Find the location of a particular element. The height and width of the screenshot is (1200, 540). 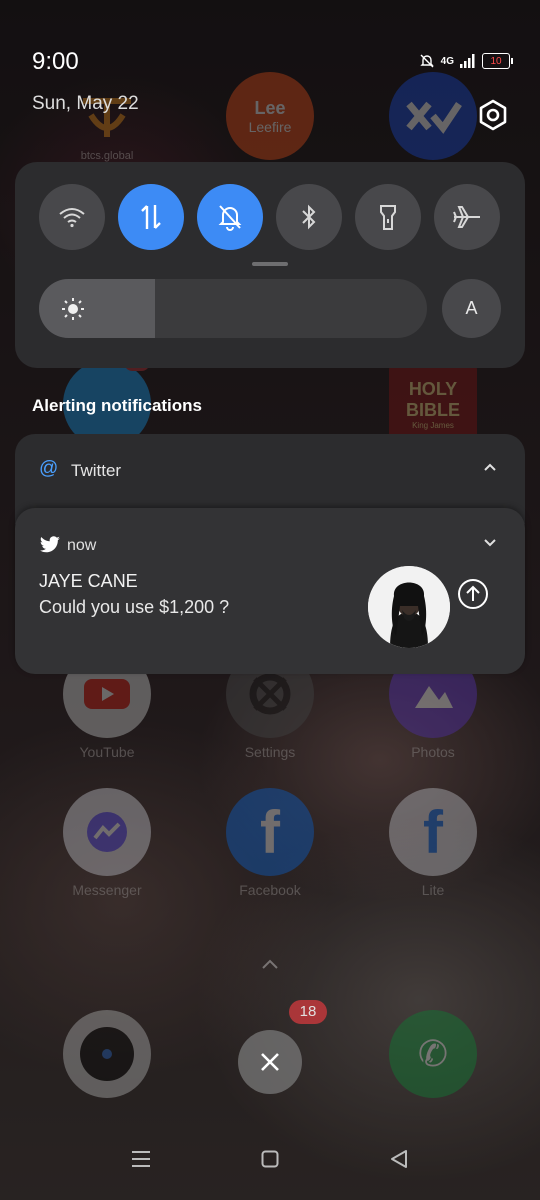

network-type: 4G is located at coordinates (447, 61).